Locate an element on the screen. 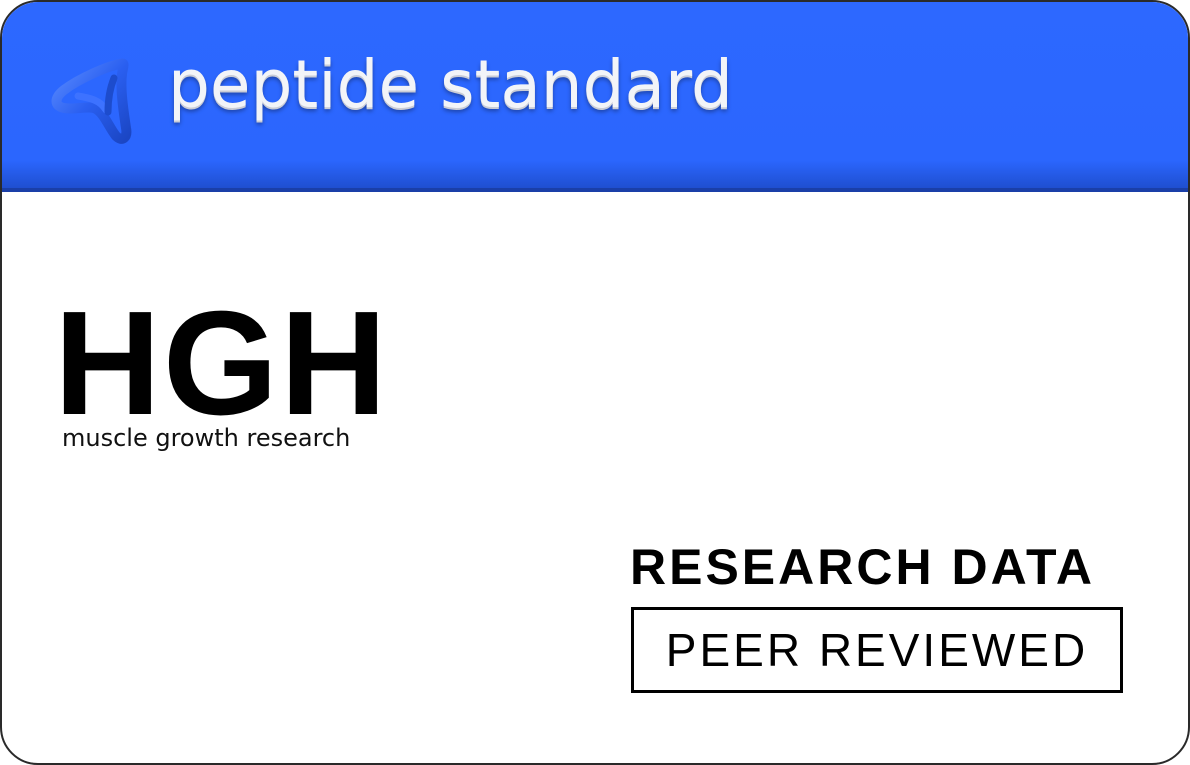 The image size is (1190, 765). product-subtitle: muscle growth research is located at coordinates (206, 438).